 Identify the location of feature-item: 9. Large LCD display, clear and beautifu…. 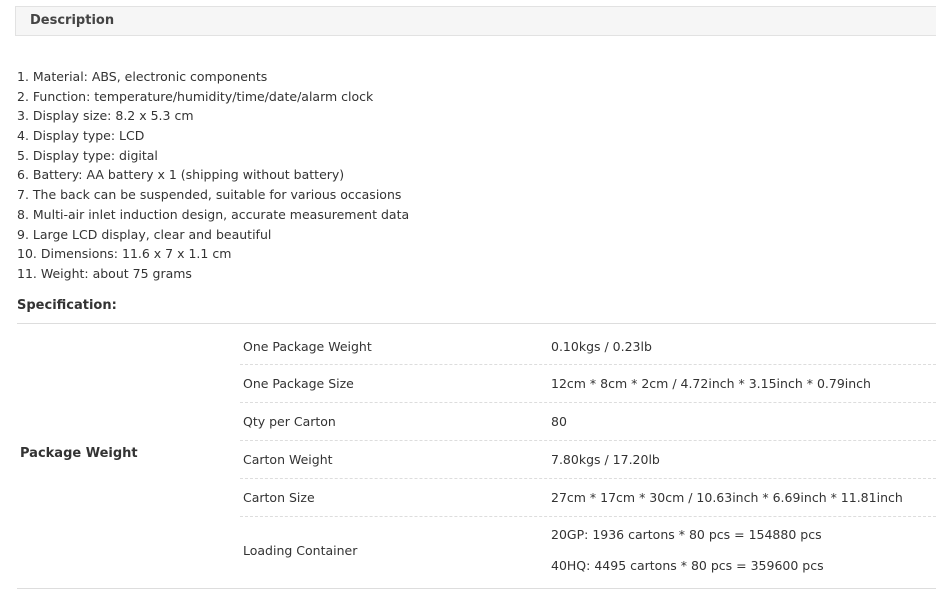
(144, 234).